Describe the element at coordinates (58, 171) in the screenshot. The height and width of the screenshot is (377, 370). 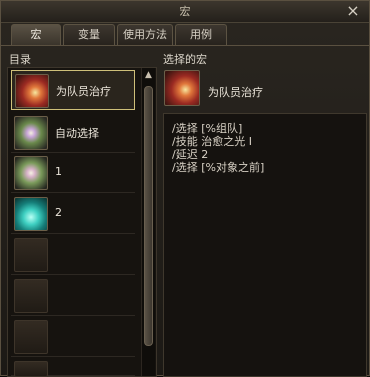
I see `macro-item-label: 1` at that location.